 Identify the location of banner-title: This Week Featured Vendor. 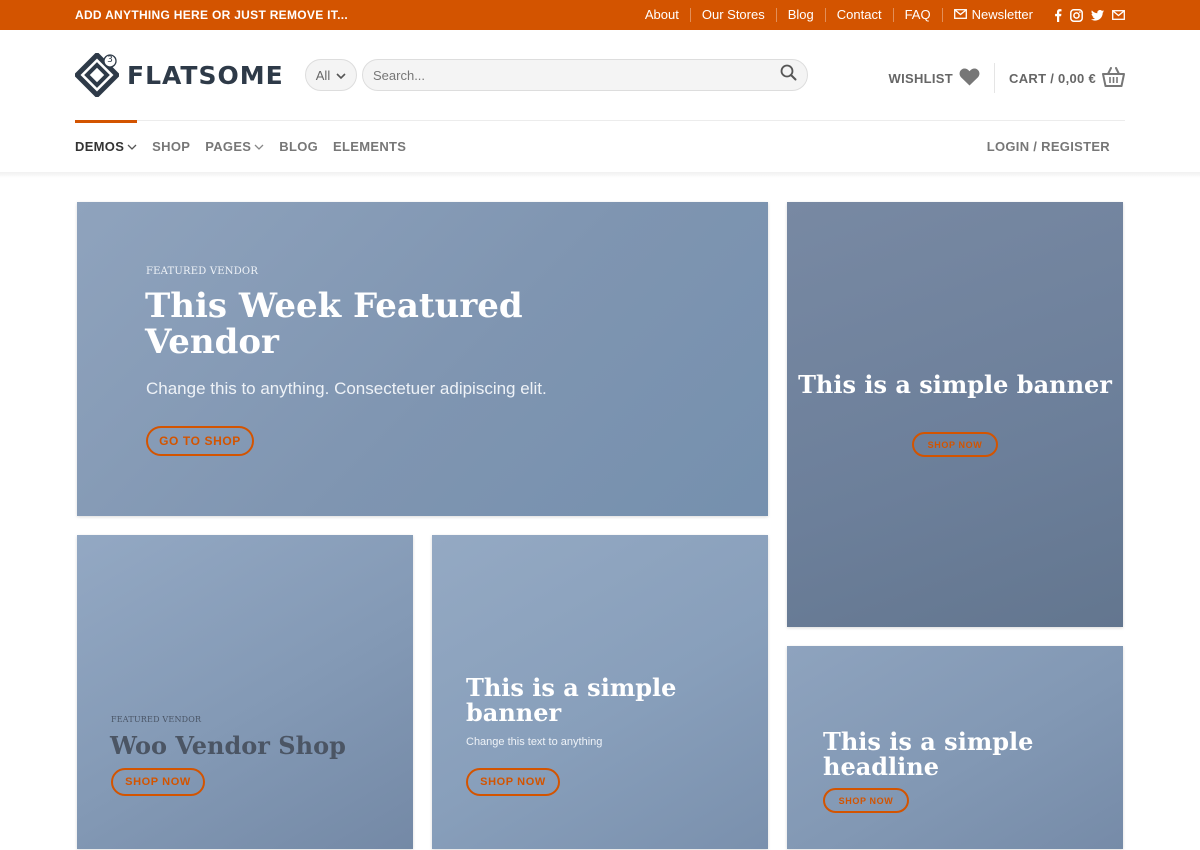
(334, 324).